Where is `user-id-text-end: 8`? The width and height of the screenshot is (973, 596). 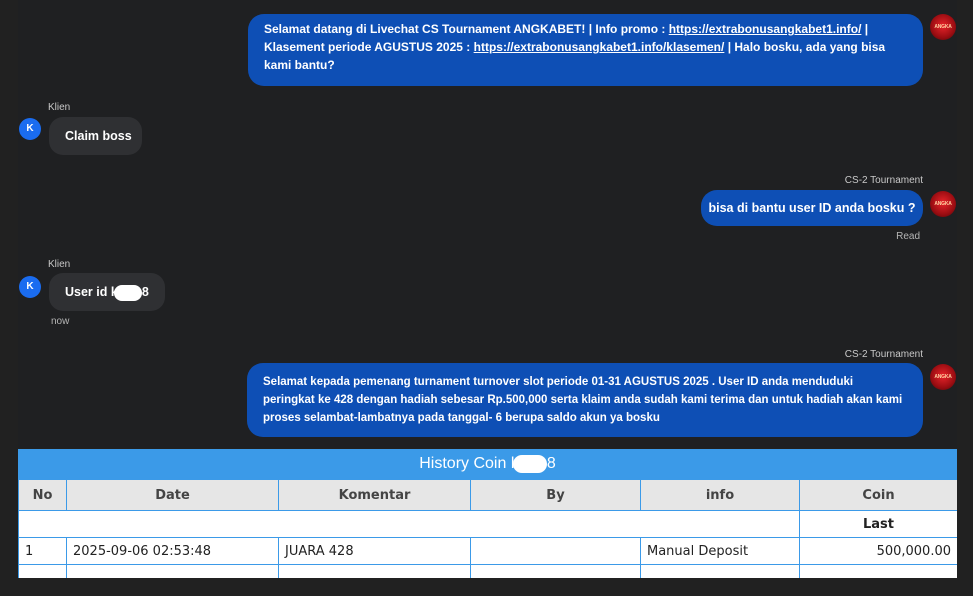
user-id-text-end: 8 is located at coordinates (145, 292).